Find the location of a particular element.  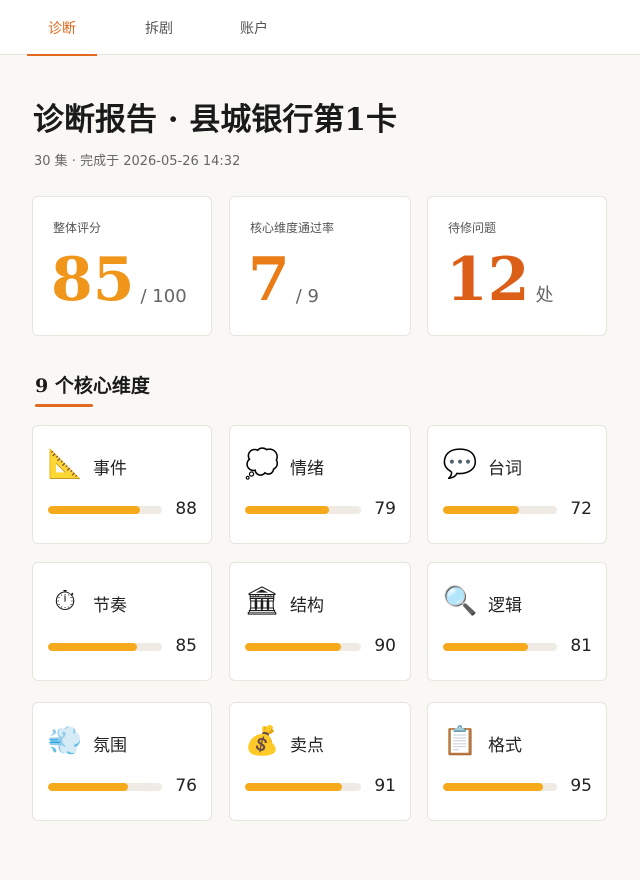

stat-label: 待修问题 is located at coordinates (472, 228).